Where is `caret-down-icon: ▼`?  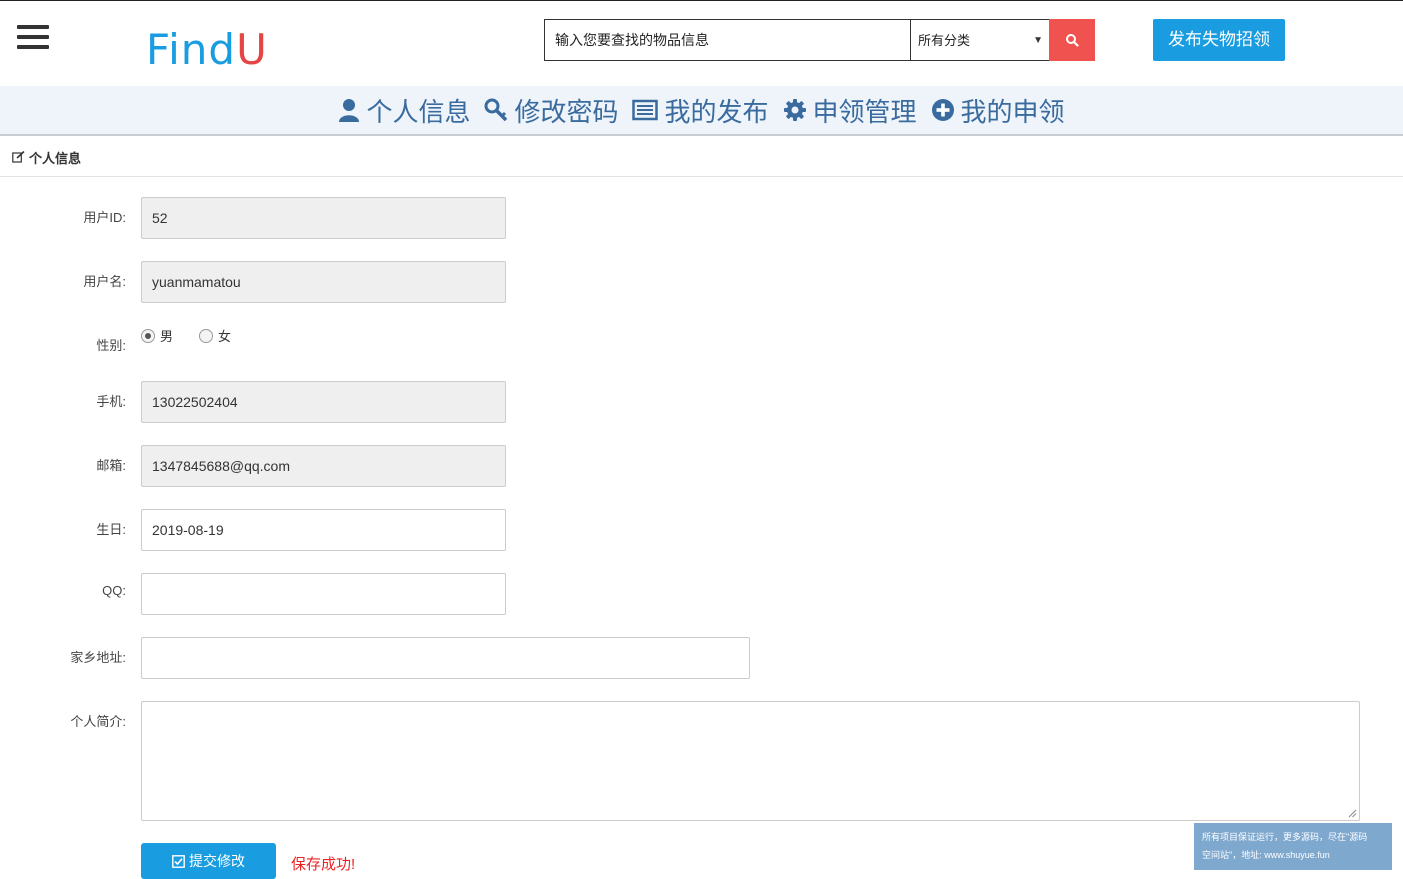 caret-down-icon: ▼ is located at coordinates (1038, 40).